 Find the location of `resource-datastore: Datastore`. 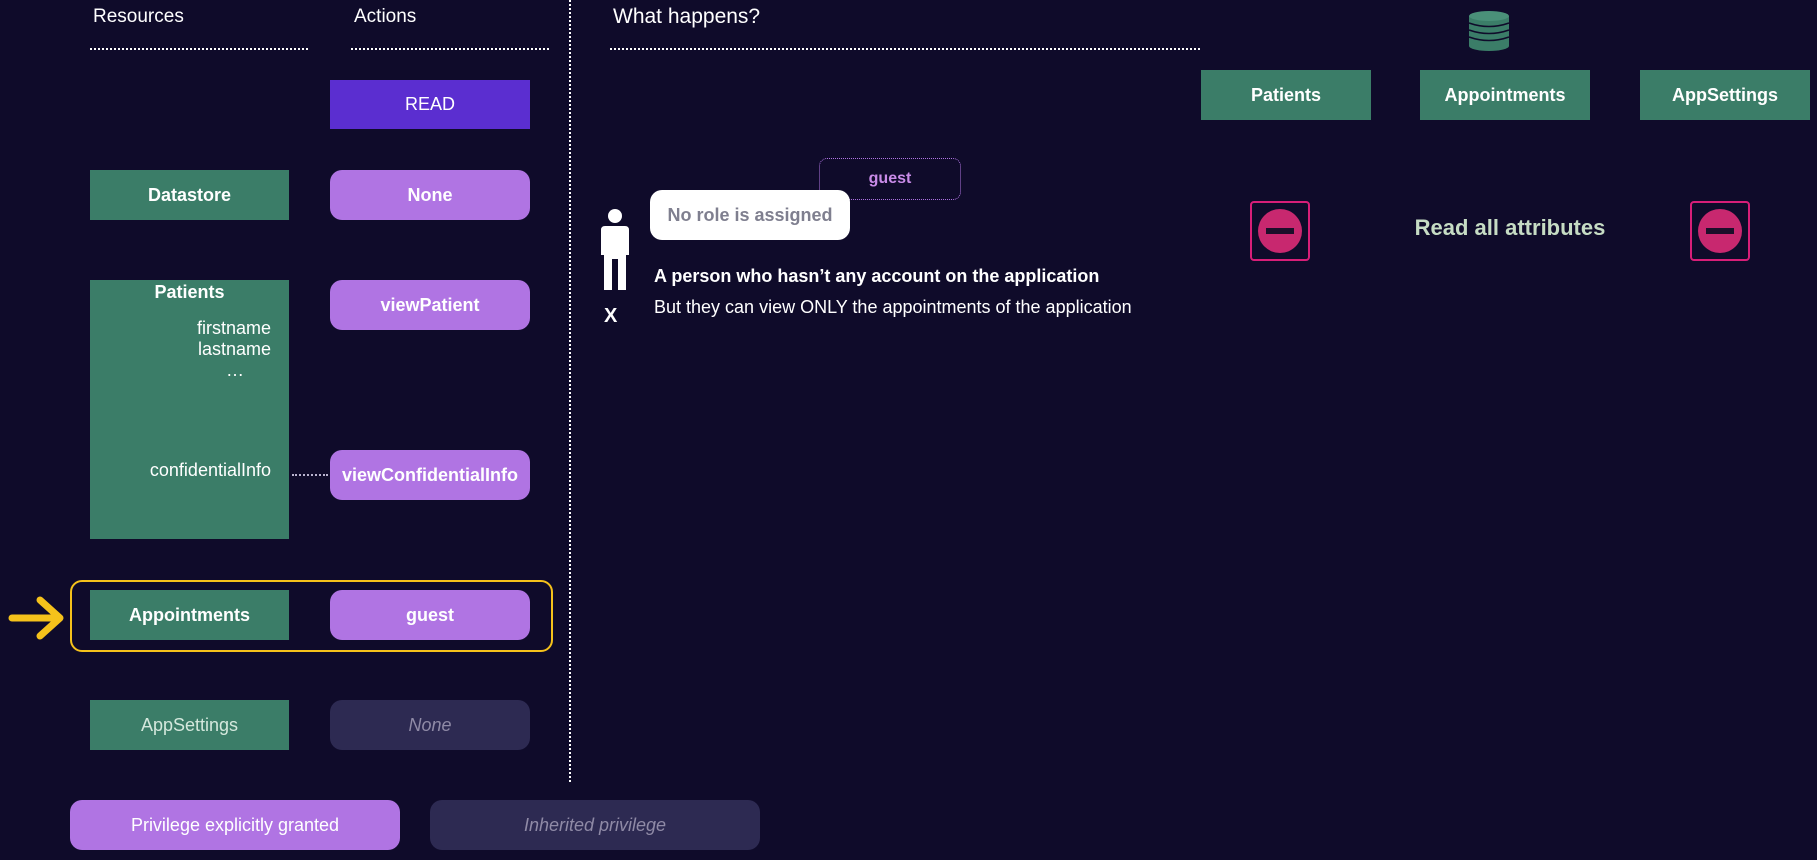

resource-datastore: Datastore is located at coordinates (189, 195).